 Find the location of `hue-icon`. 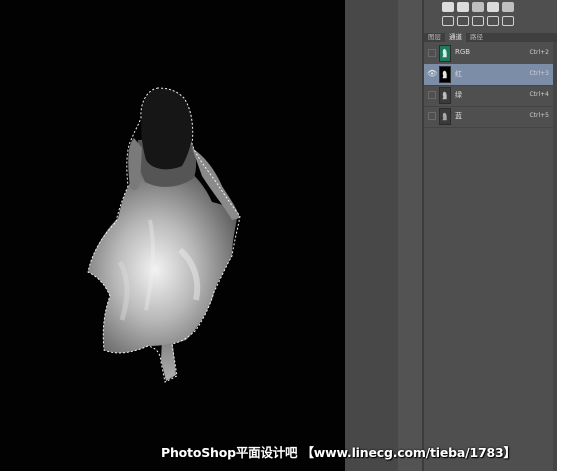

hue-icon is located at coordinates (508, 21).